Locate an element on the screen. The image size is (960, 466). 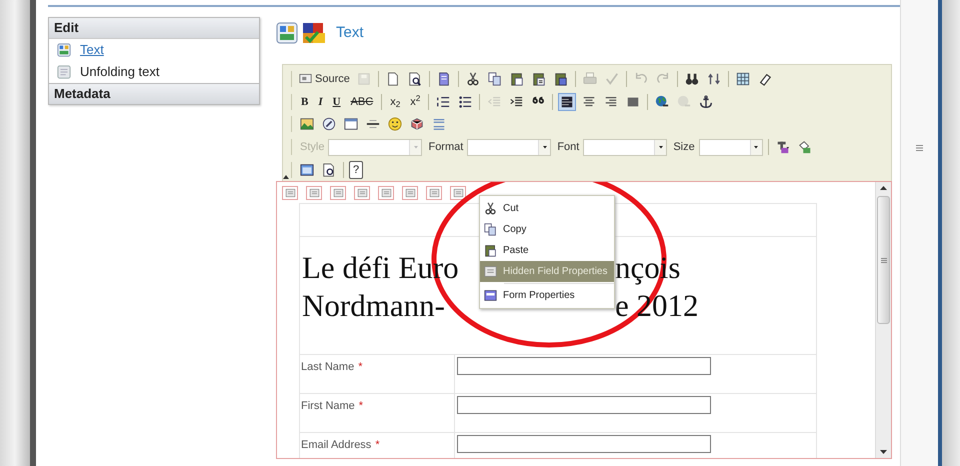
combo-label: Size is located at coordinates (684, 148).